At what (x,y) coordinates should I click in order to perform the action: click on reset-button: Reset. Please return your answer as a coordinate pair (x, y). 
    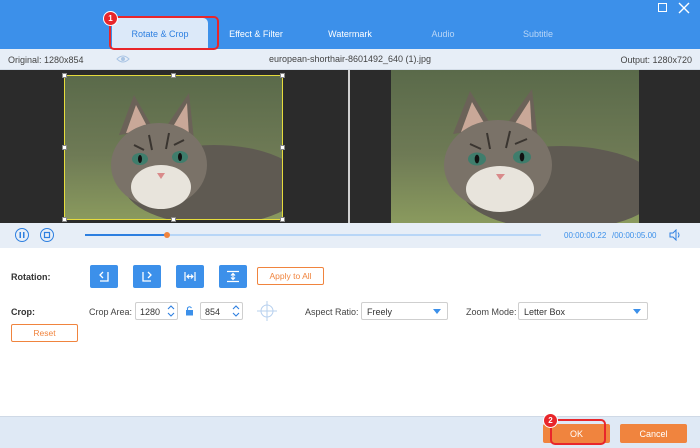
    Looking at the image, I should click on (44, 333).